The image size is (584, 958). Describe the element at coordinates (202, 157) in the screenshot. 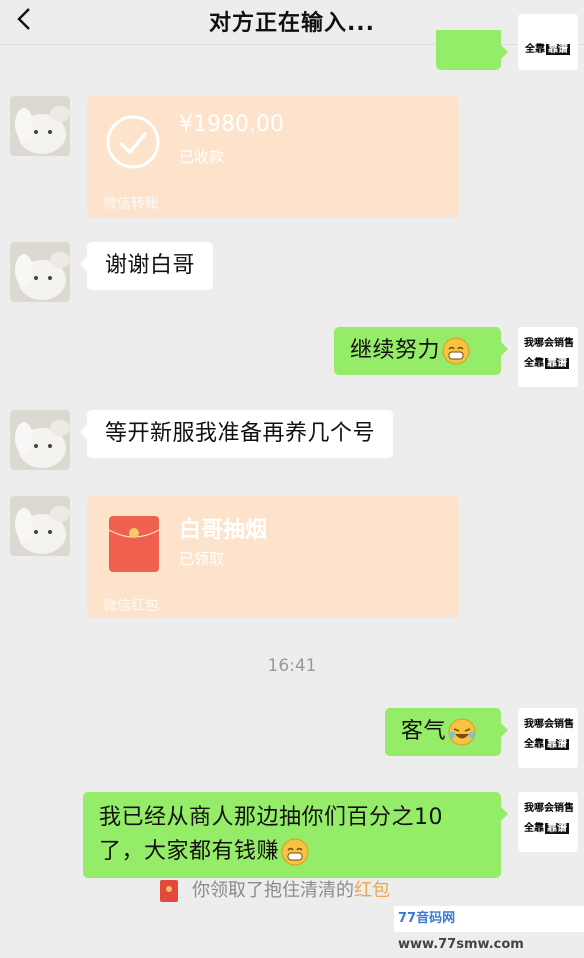

I see `transfer-status: 已收款` at that location.